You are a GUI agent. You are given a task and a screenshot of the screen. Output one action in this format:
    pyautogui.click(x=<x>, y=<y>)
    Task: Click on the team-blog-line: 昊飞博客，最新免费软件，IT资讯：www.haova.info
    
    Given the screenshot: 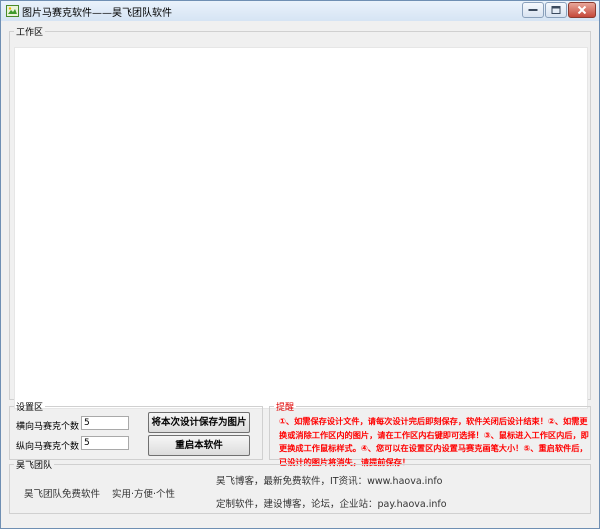 What is the action you would take?
    pyautogui.click(x=329, y=481)
    